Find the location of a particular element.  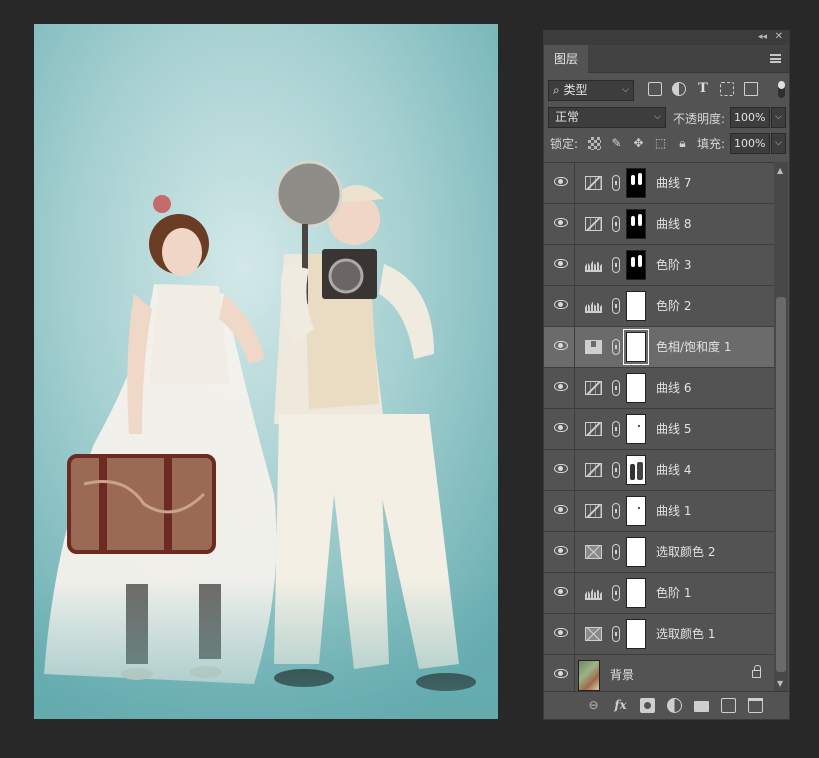

scroll-down-icon: ▼ is located at coordinates (780, 683).